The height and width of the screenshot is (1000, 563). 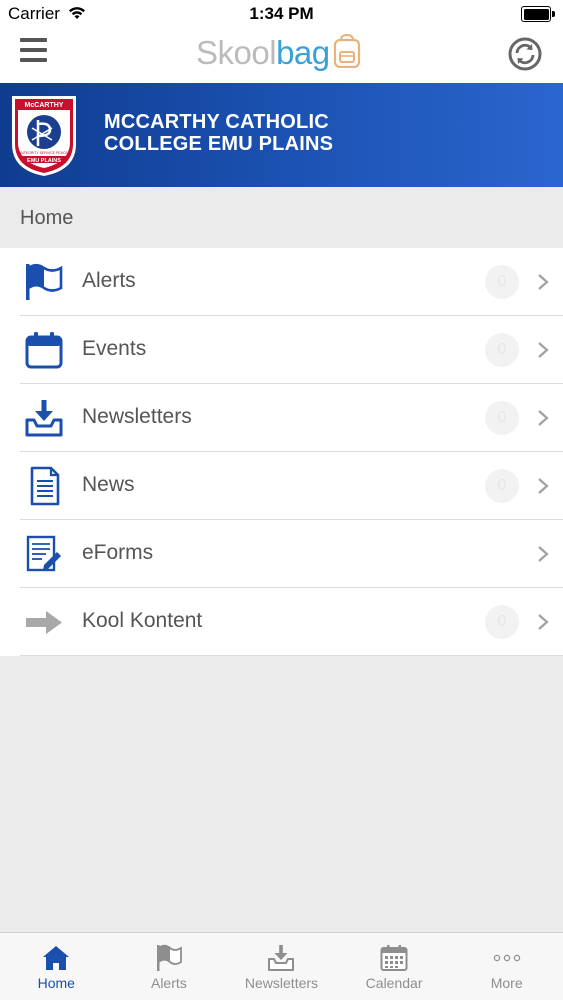 I want to click on more-dots-icon, so click(x=507, y=958).